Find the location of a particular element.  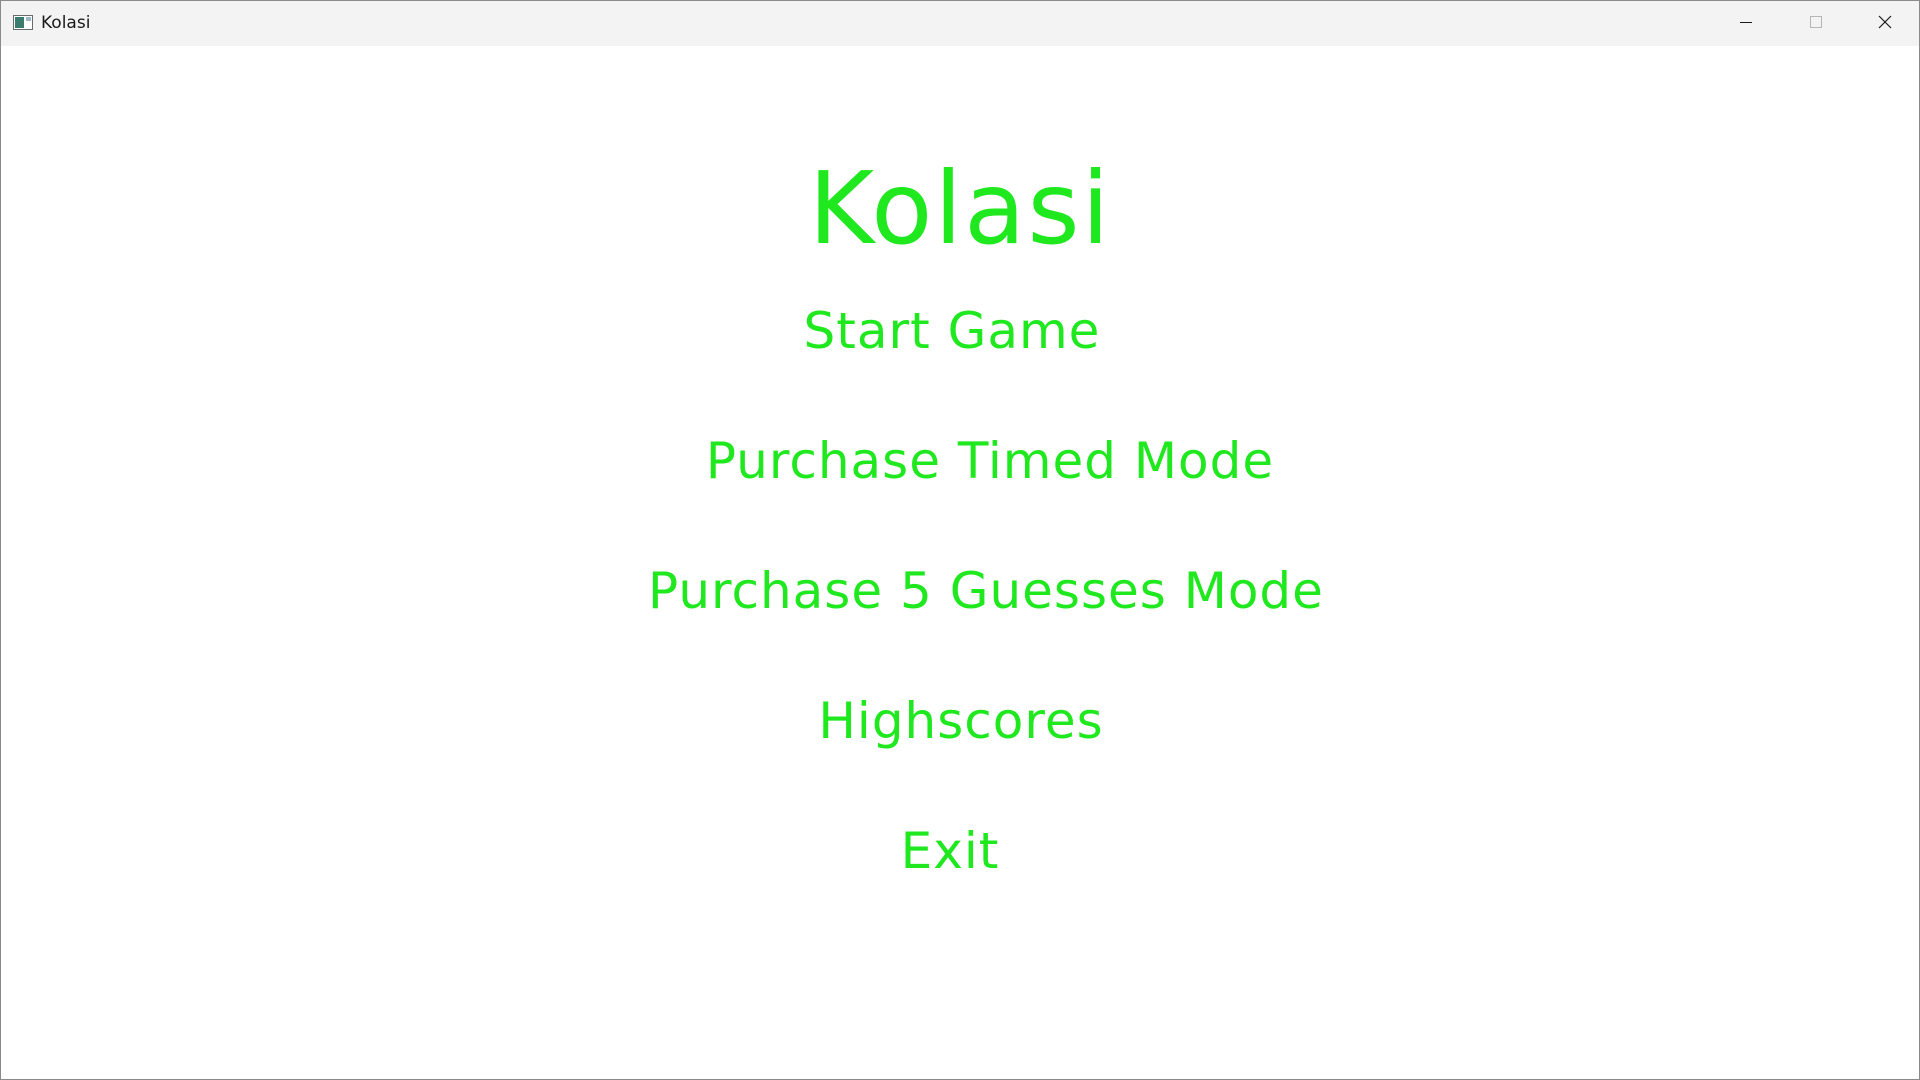

title-bar: Kolasi is located at coordinates (960, 23).